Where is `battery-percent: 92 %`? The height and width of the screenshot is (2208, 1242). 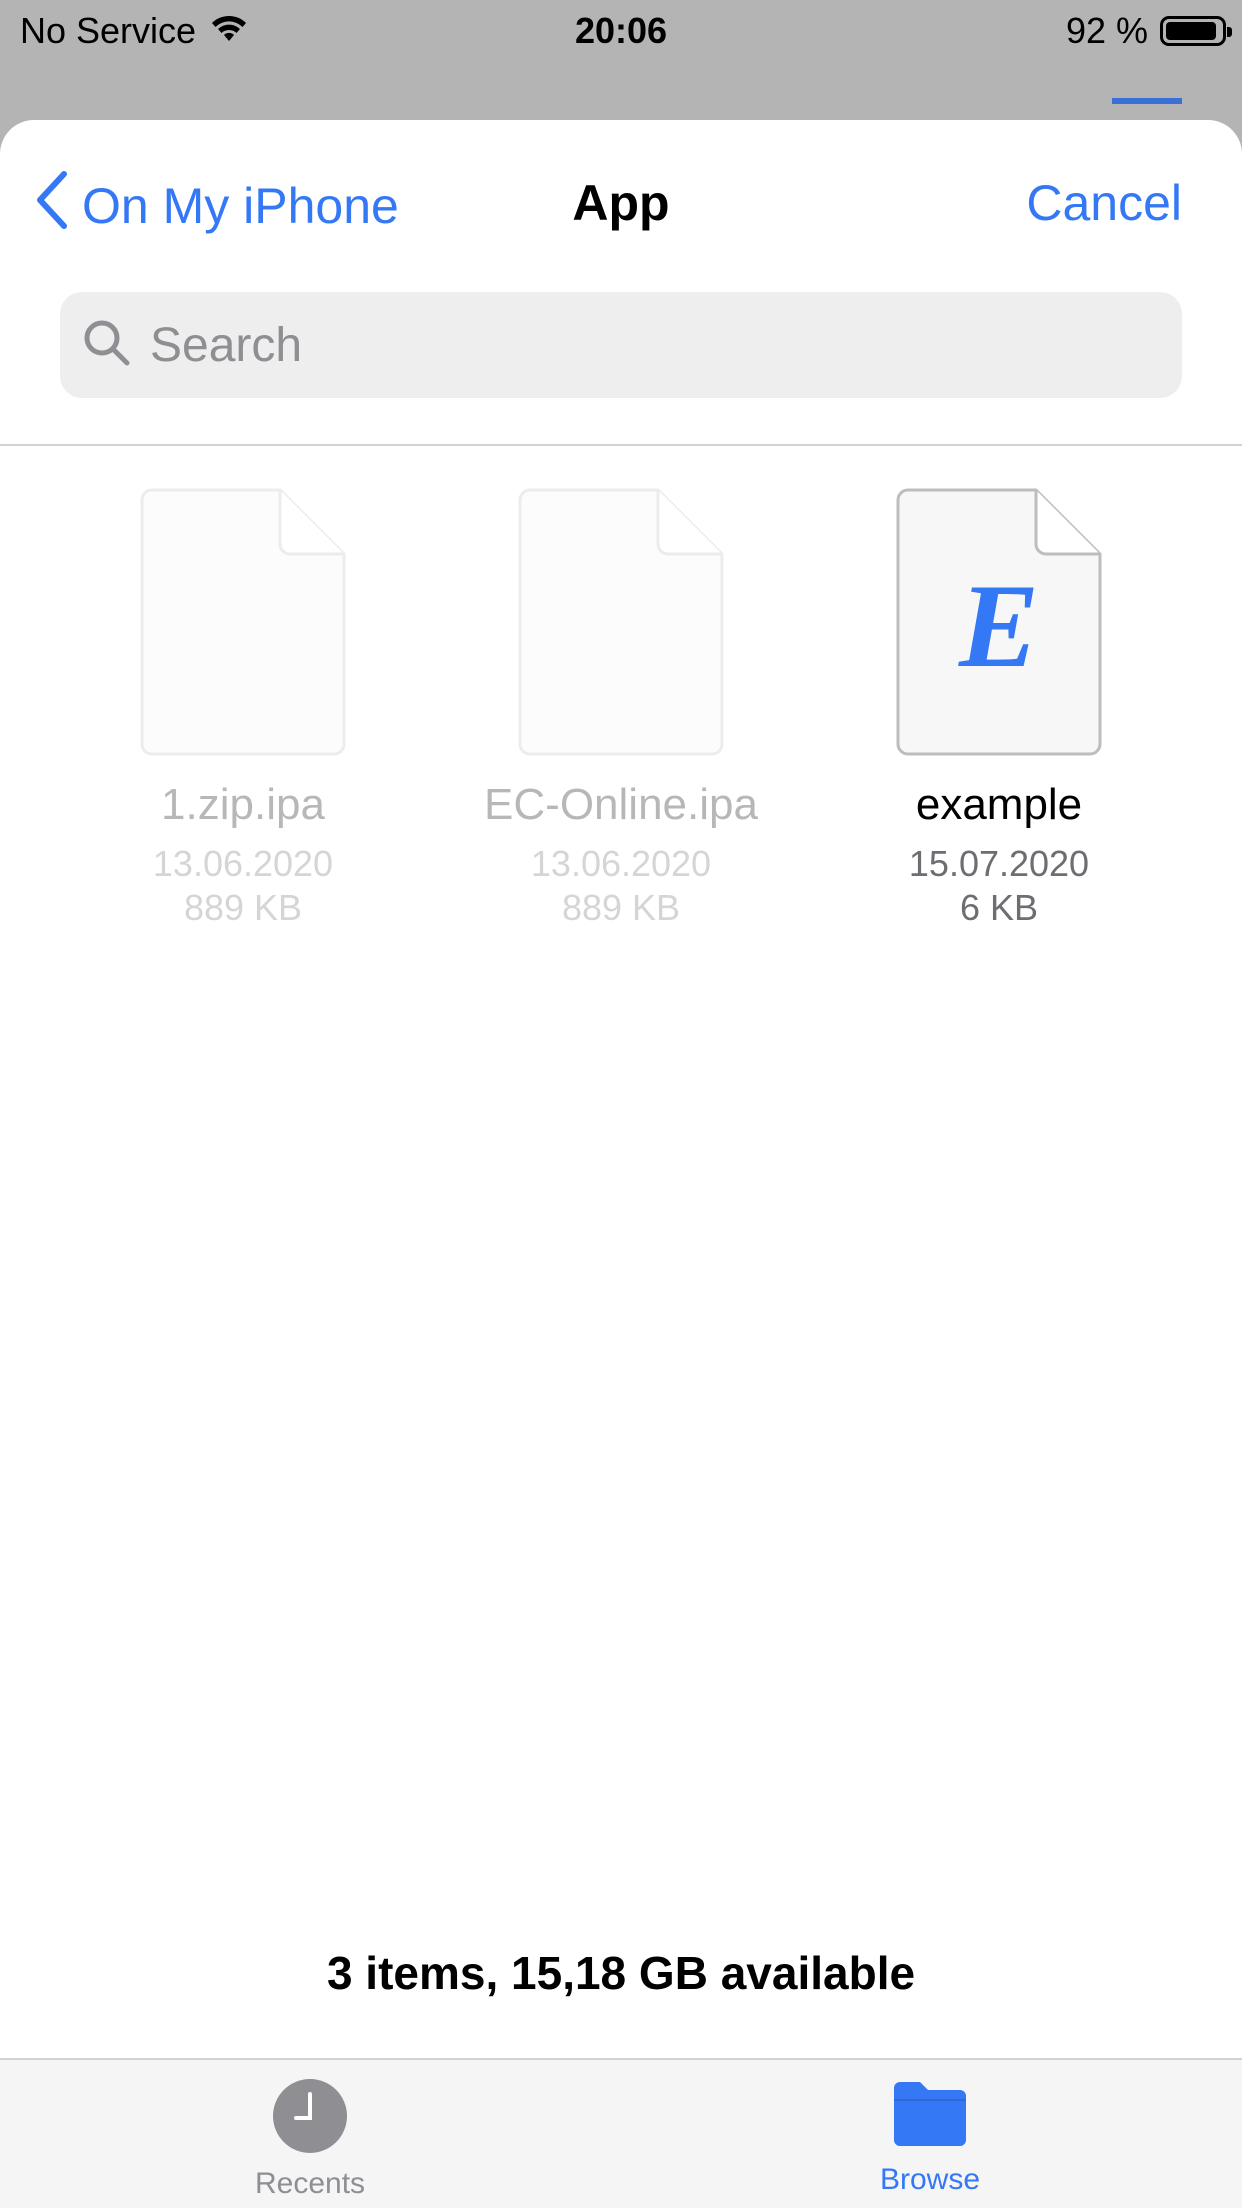 battery-percent: 92 % is located at coordinates (1106, 30).